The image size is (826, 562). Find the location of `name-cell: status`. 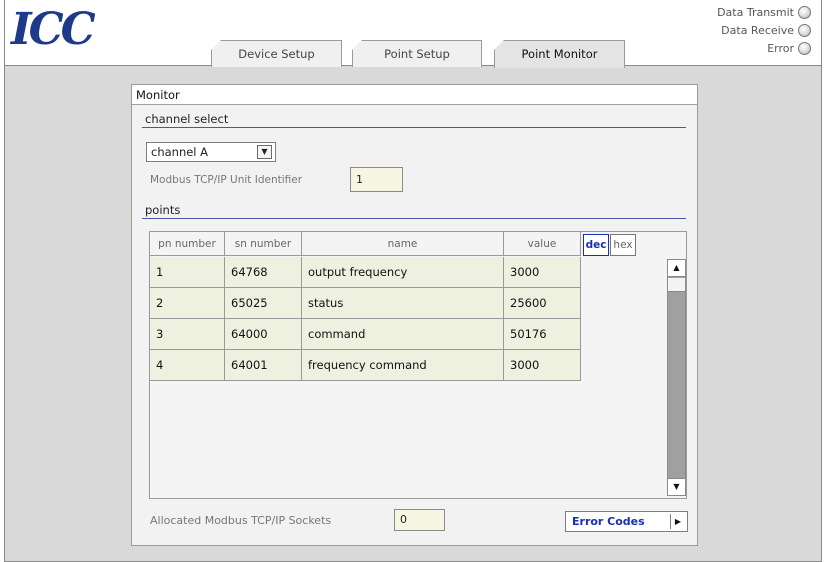

name-cell: status is located at coordinates (403, 303).